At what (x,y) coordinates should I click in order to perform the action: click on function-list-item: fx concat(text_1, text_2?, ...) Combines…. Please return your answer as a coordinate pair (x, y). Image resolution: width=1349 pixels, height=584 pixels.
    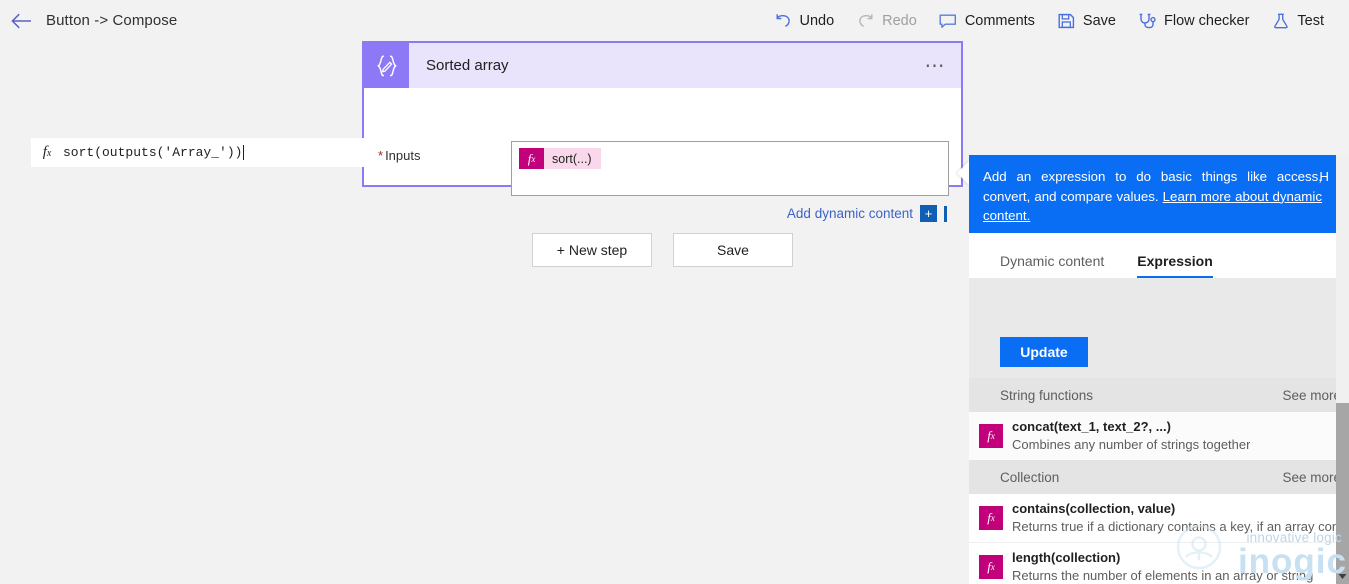
    Looking at the image, I should click on (1152, 436).